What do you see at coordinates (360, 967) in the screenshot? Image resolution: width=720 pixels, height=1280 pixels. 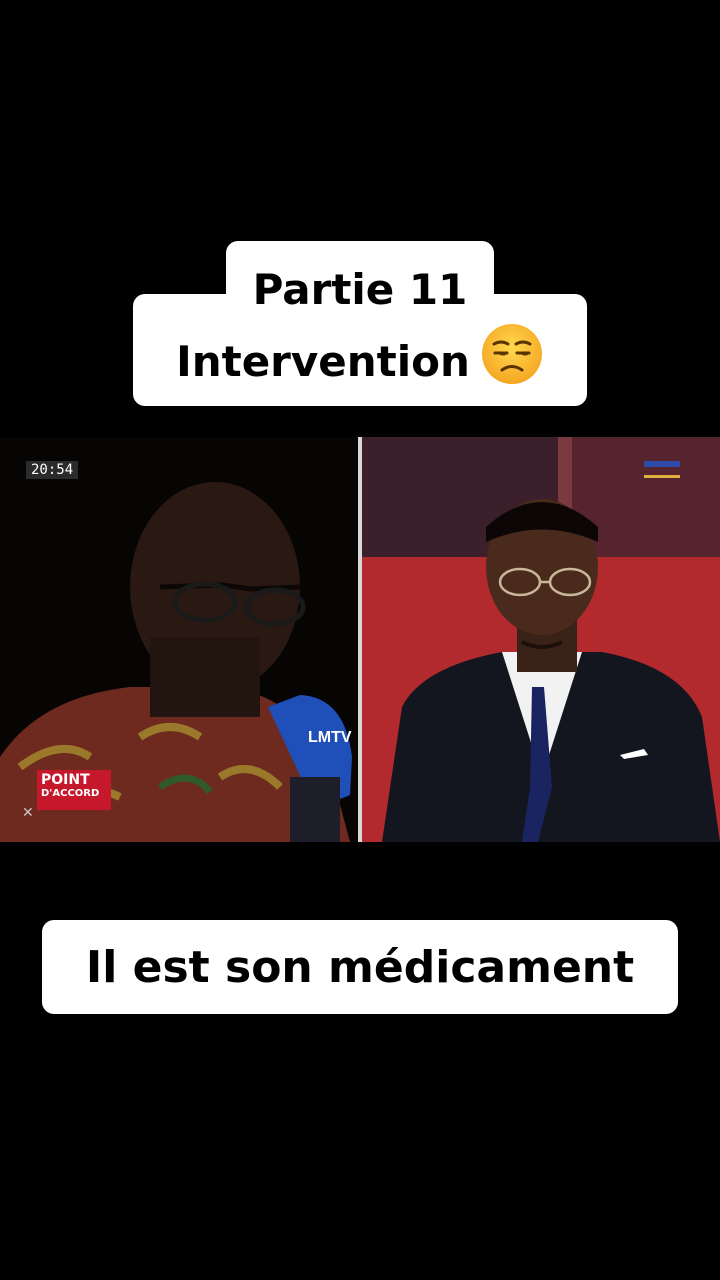 I see `caption-text: Il est son médicament` at bounding box center [360, 967].